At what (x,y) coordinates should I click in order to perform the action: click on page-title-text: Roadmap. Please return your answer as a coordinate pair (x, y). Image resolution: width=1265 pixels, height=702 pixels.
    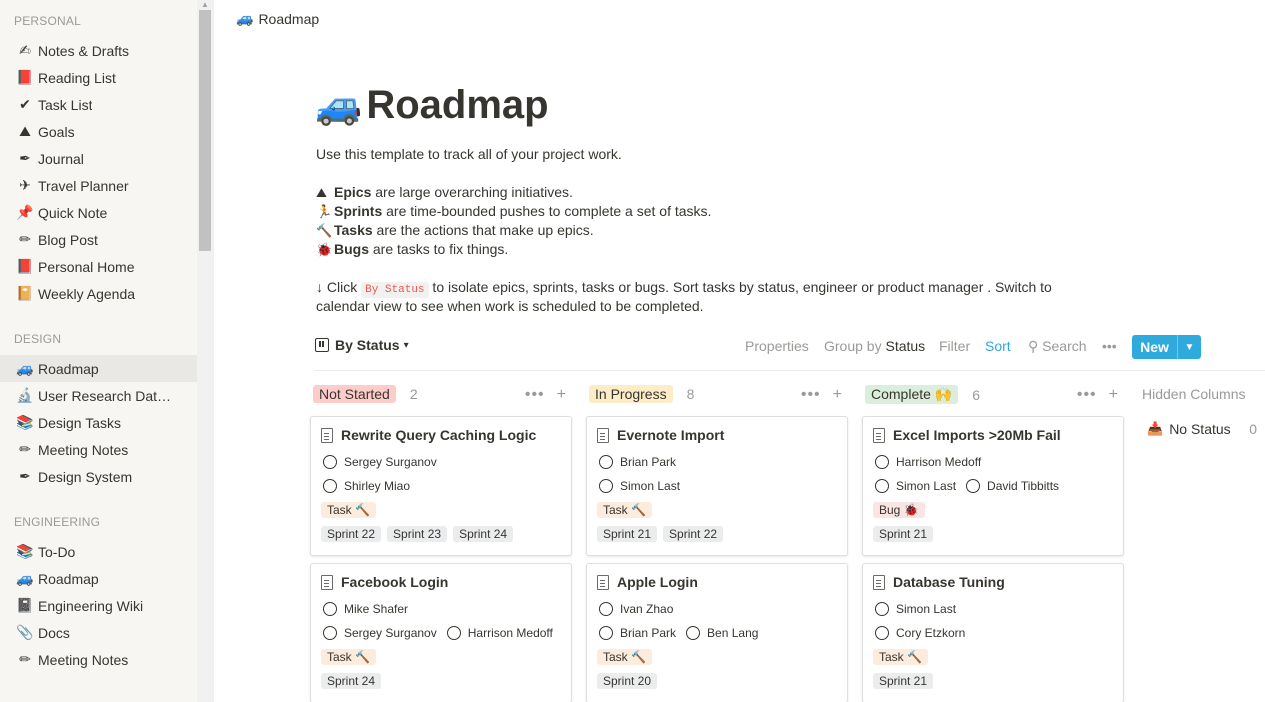
    Looking at the image, I should click on (457, 105).